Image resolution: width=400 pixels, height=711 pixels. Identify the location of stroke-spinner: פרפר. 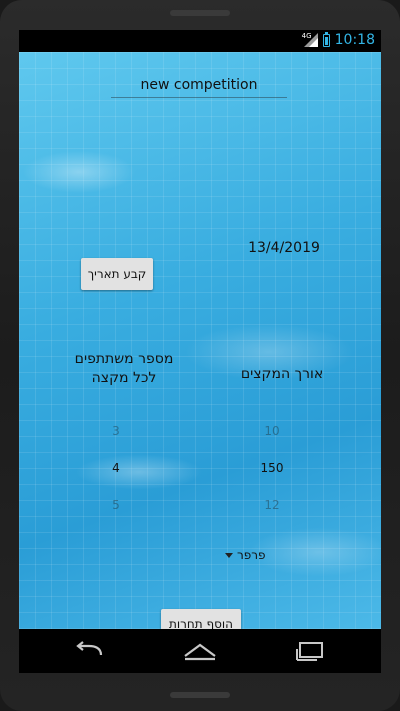
(255, 555).